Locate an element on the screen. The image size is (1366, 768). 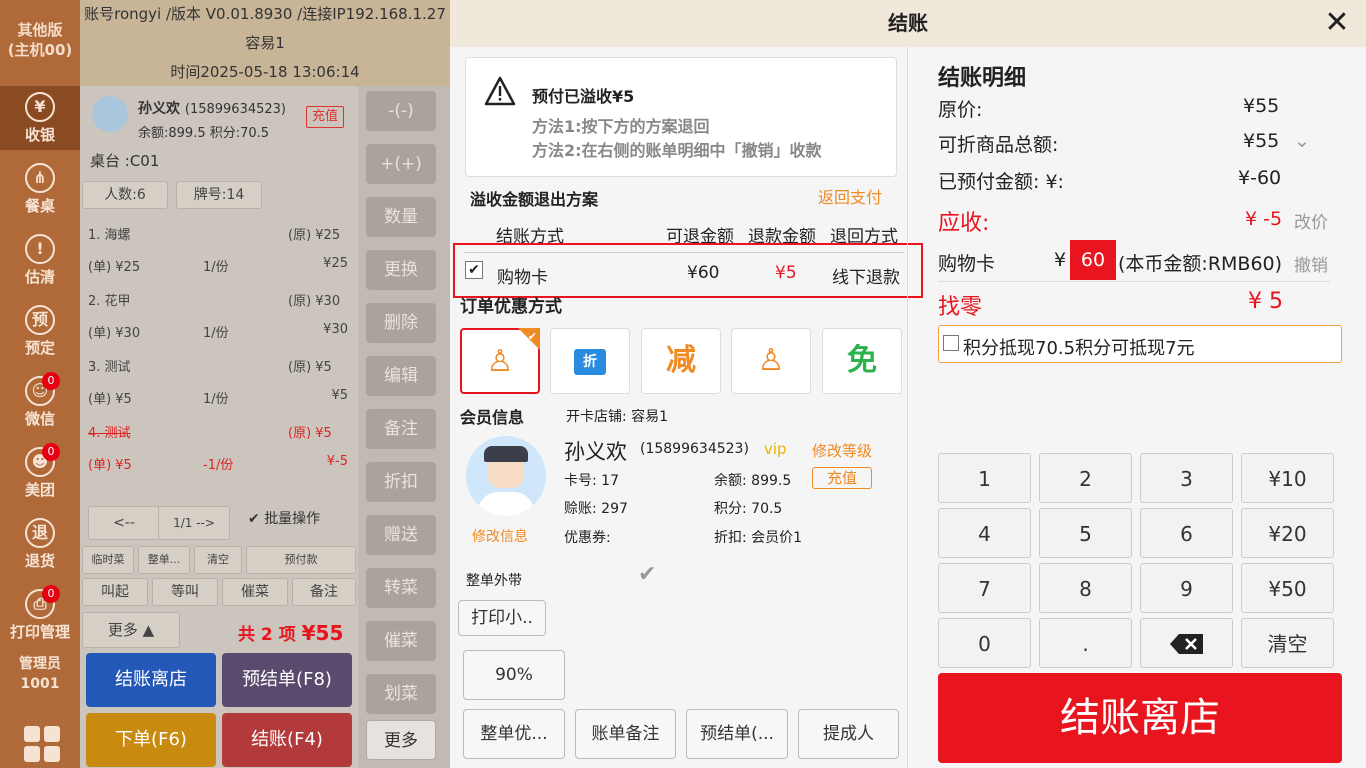
checkout-button: 结账(F4) is located at coordinates (287, 740).